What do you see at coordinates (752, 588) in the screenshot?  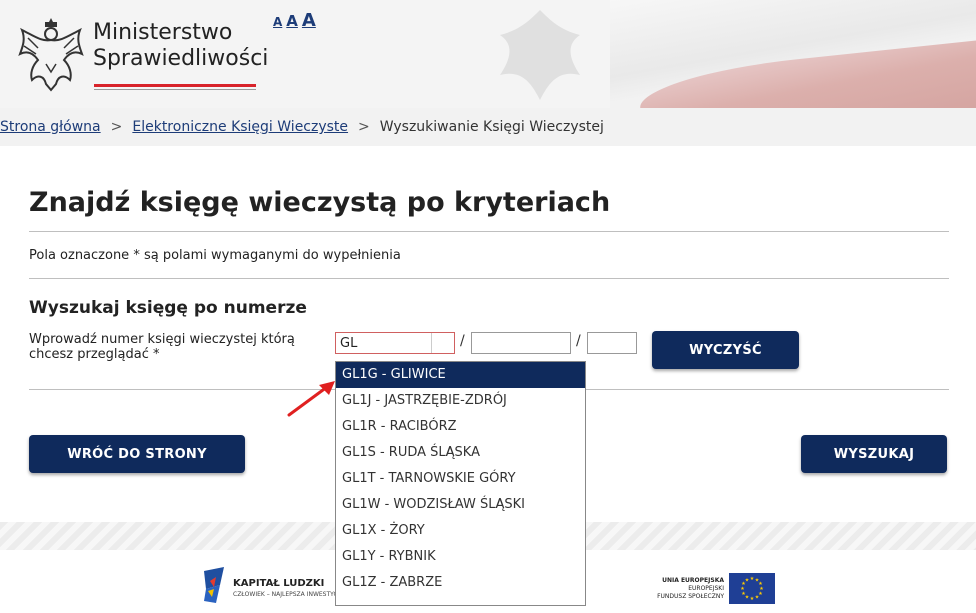 I see `eu-flag-icon: ★ ★★ ★★★ ★★★ ★★★` at bounding box center [752, 588].